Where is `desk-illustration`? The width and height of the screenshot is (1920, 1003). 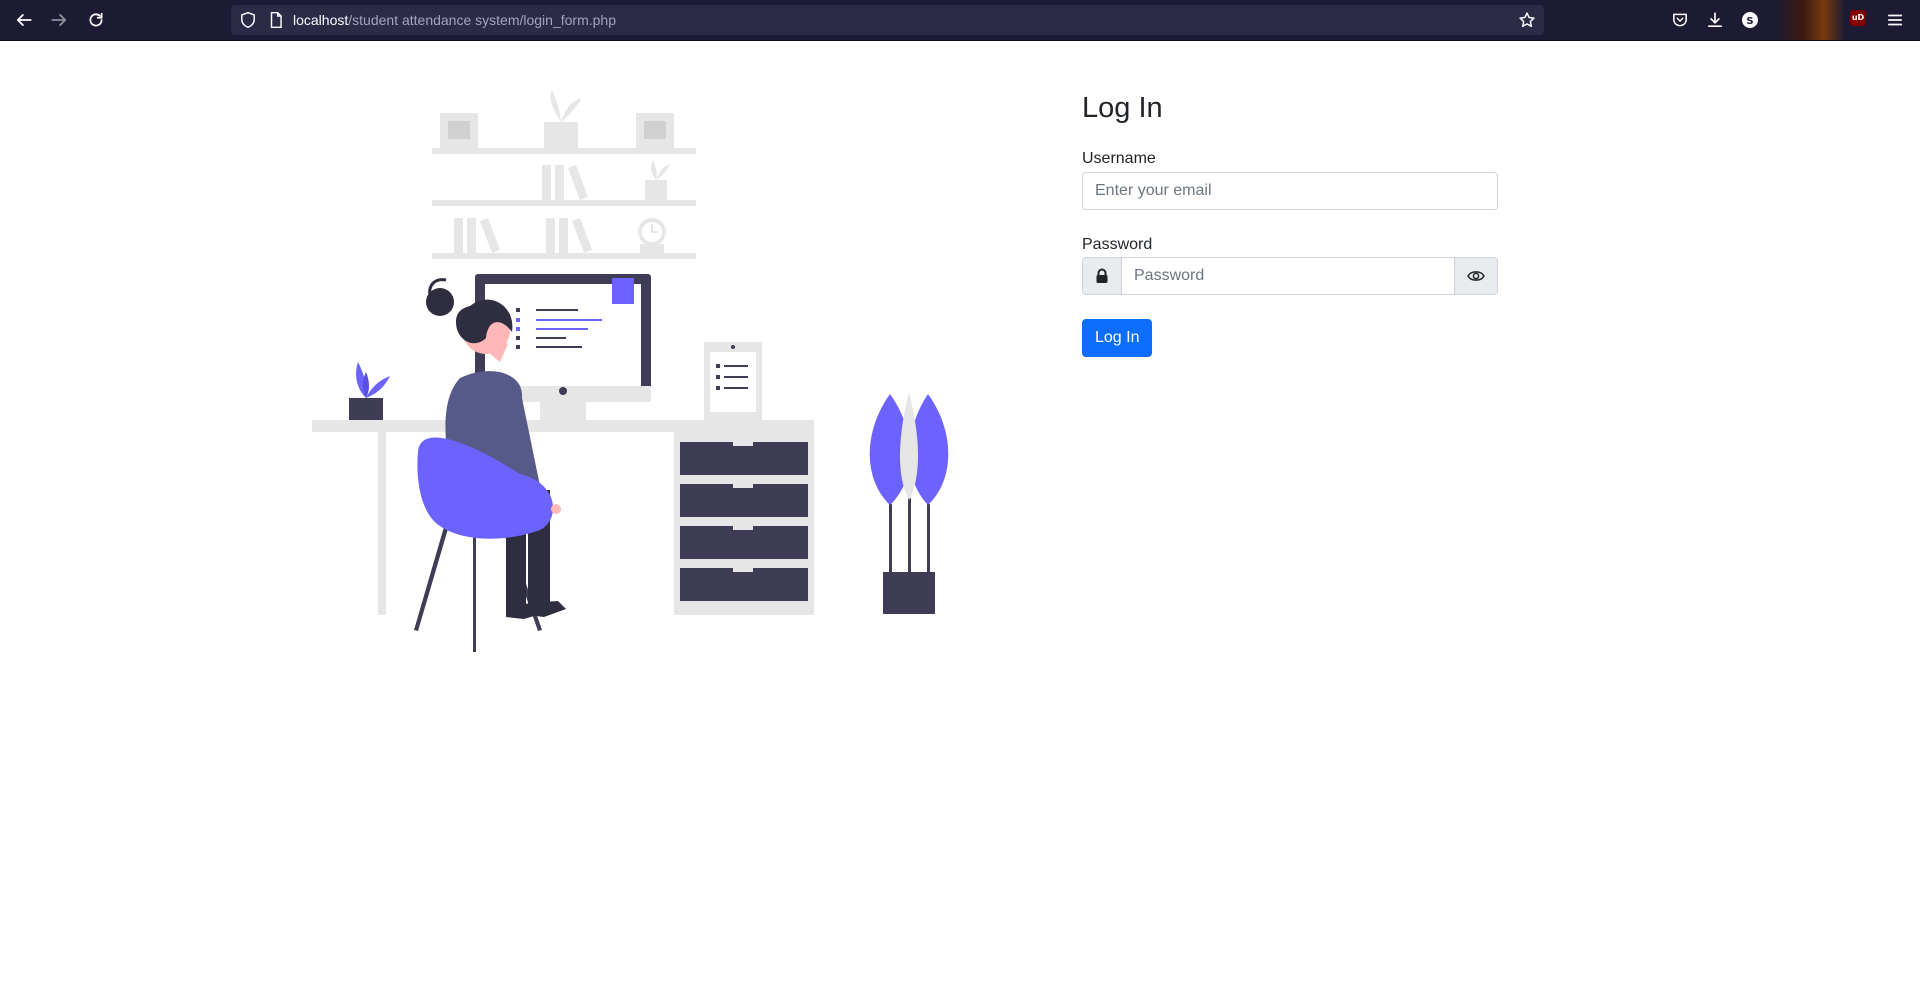 desk-illustration is located at coordinates (563, 517).